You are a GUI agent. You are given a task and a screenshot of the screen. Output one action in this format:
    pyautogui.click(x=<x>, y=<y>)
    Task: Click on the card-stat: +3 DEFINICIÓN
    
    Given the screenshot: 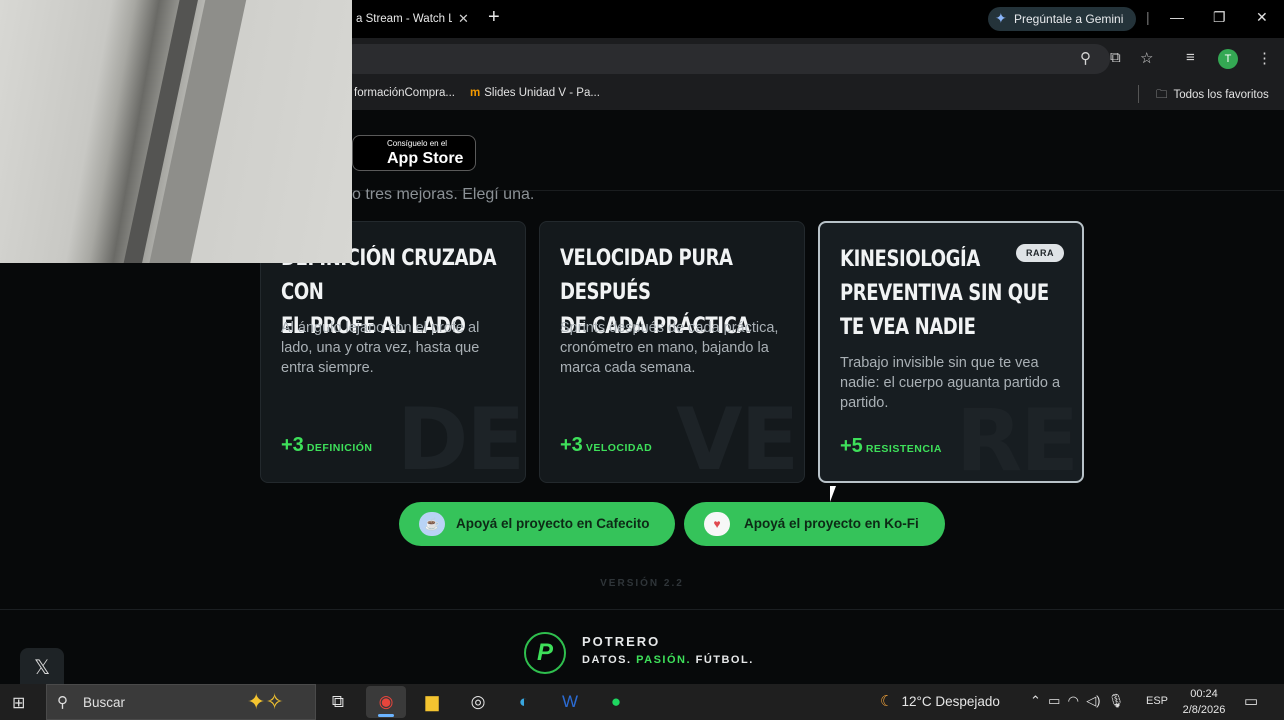 What is the action you would take?
    pyautogui.click(x=326, y=445)
    